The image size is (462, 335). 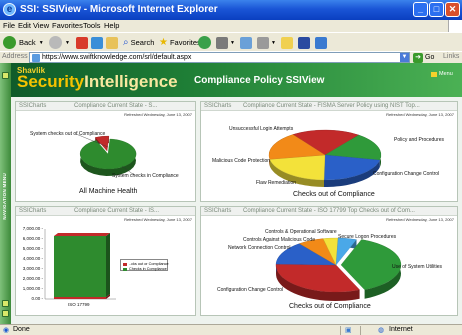 What do you see at coordinates (325, 158) in the screenshot?
I see `pie-chart-fisma` at bounding box center [325, 158].